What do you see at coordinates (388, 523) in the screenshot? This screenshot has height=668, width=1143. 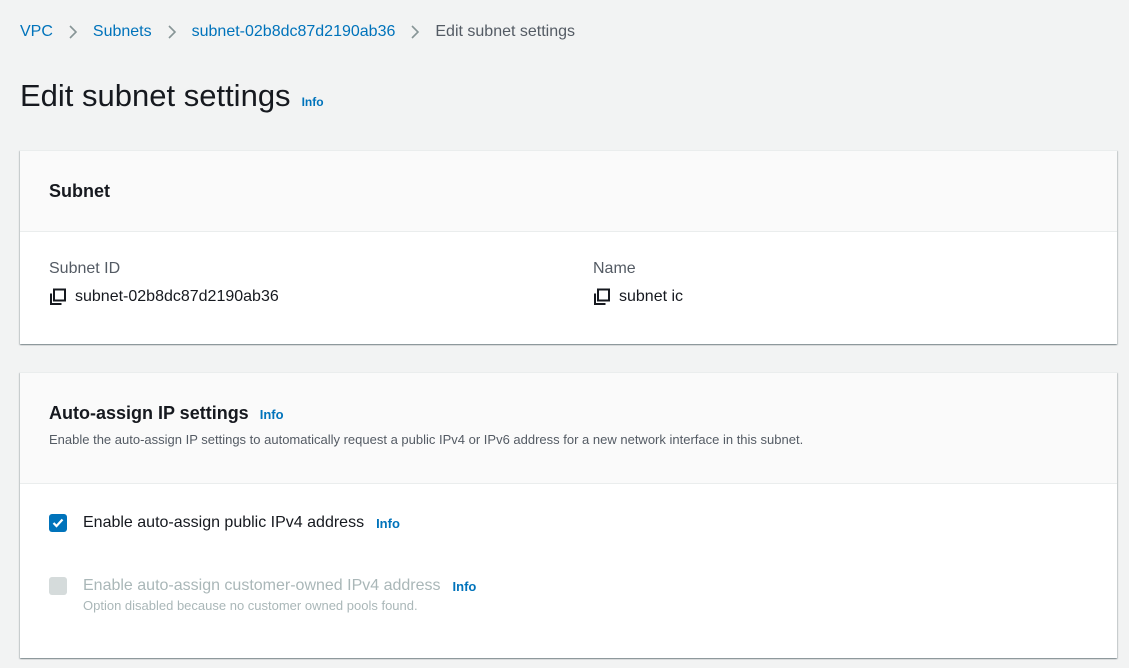 I see `public-ipv4-info-link: Info` at bounding box center [388, 523].